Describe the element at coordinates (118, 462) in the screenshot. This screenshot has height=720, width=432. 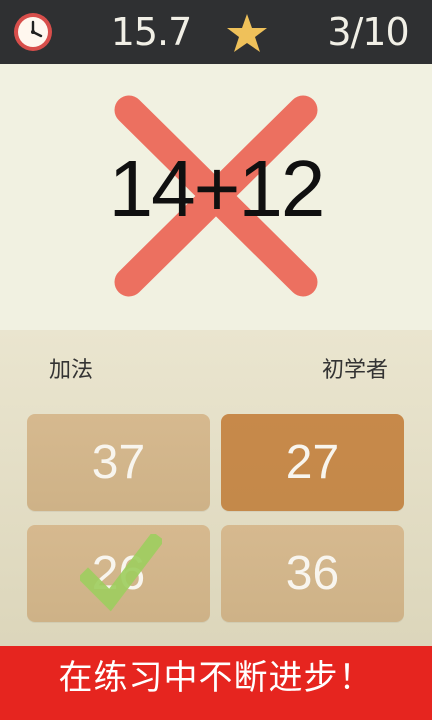
I see `answer-option: 37` at that location.